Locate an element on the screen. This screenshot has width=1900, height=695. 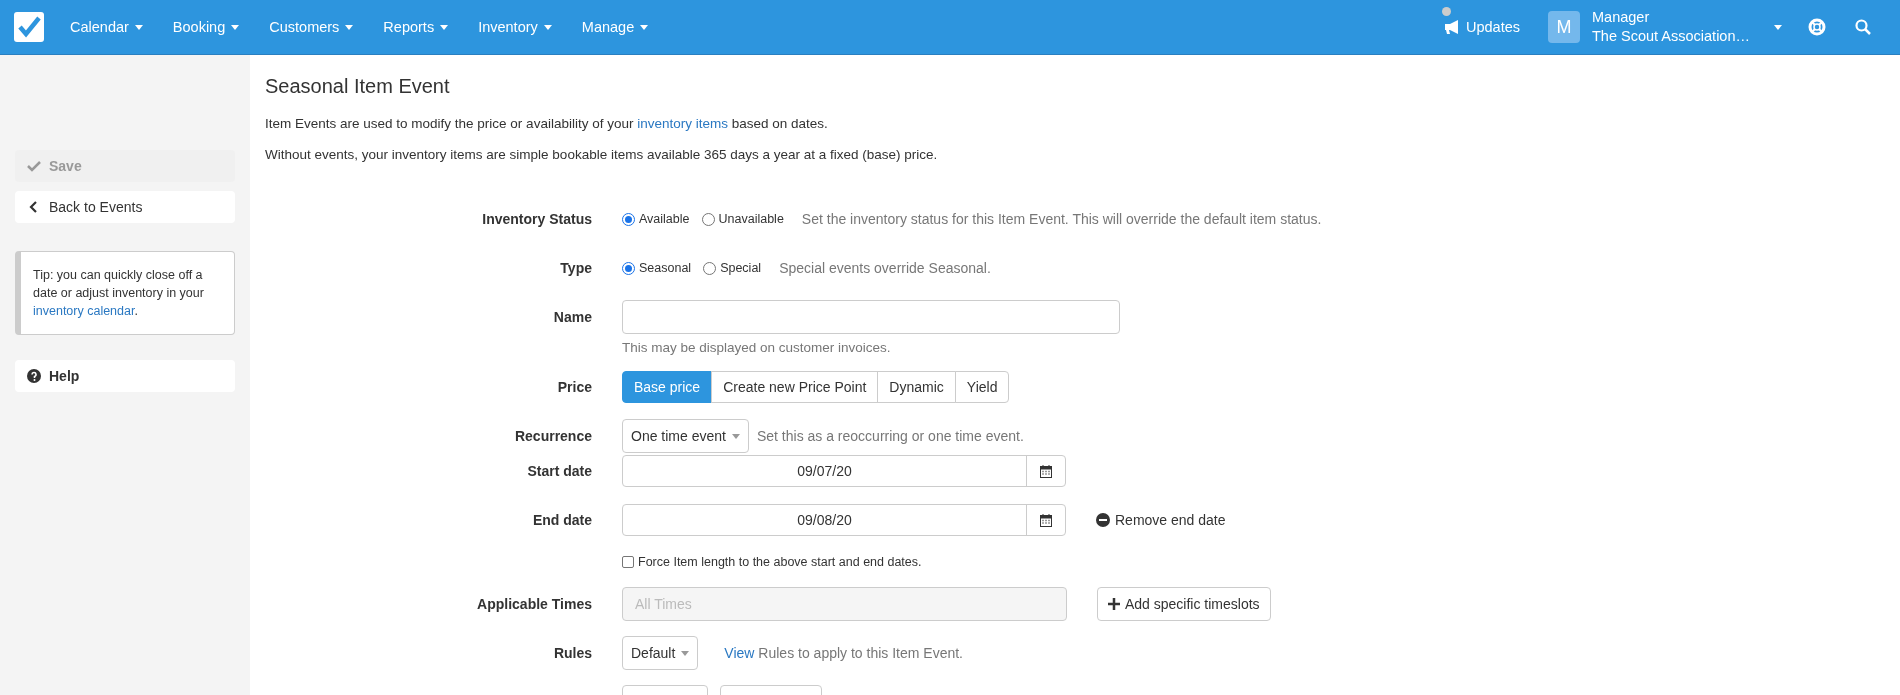
field-label: Rules is located at coordinates (572, 653).